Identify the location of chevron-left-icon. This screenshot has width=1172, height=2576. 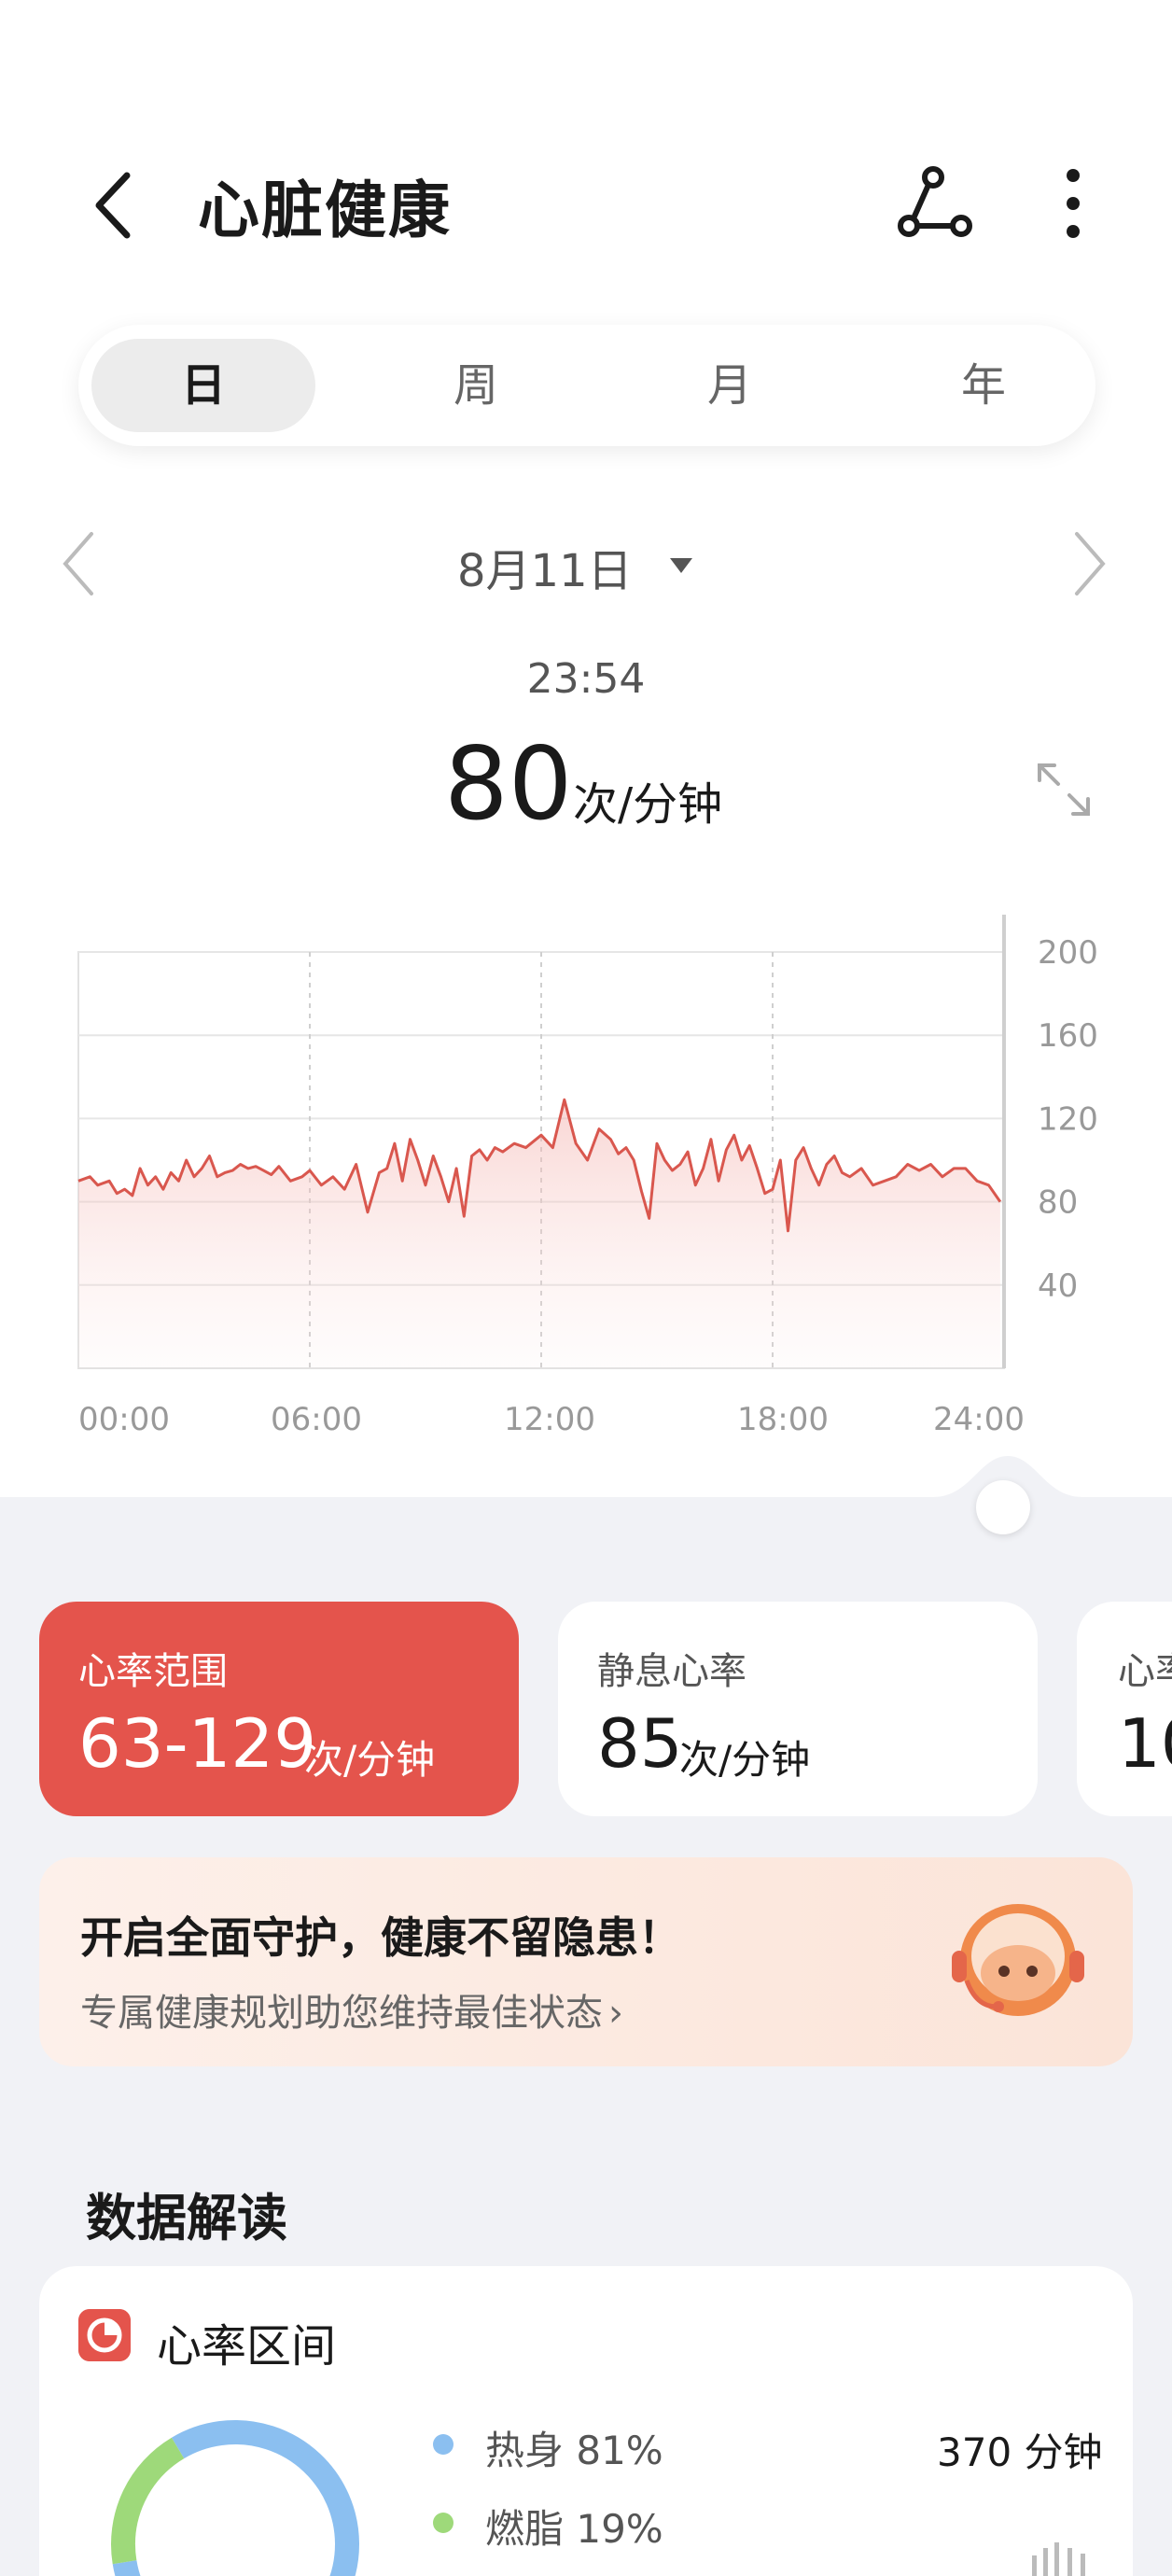
(116, 205).